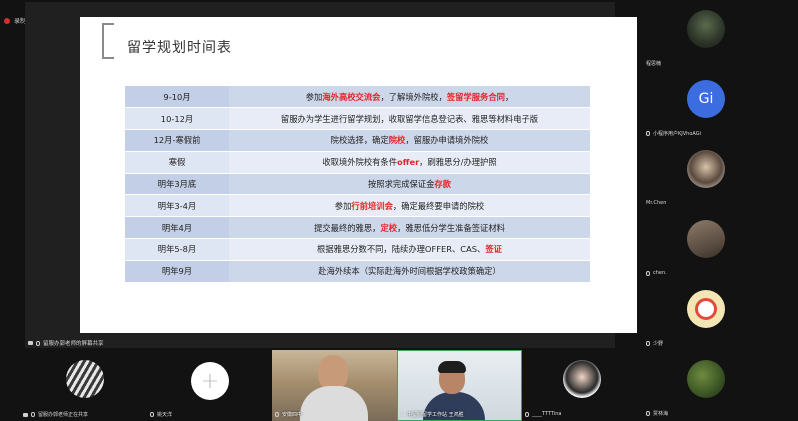  I want to click on participant-name: 程思楠, so click(654, 64).